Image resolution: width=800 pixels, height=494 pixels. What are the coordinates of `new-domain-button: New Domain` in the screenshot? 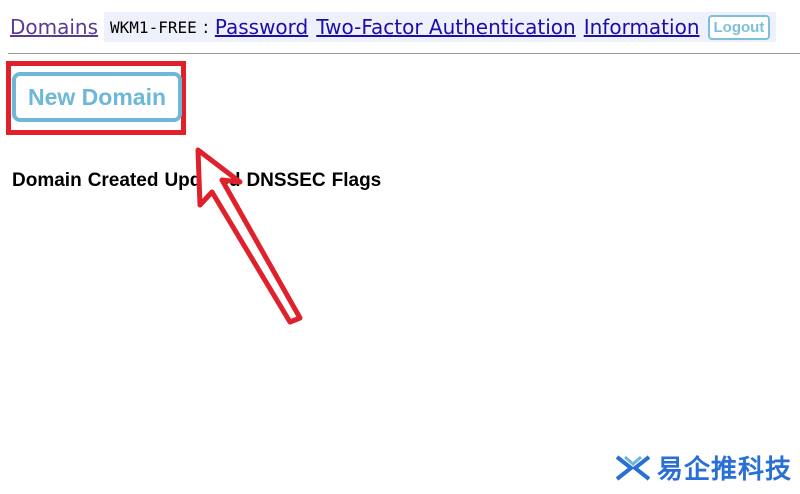 It's located at (97, 97).